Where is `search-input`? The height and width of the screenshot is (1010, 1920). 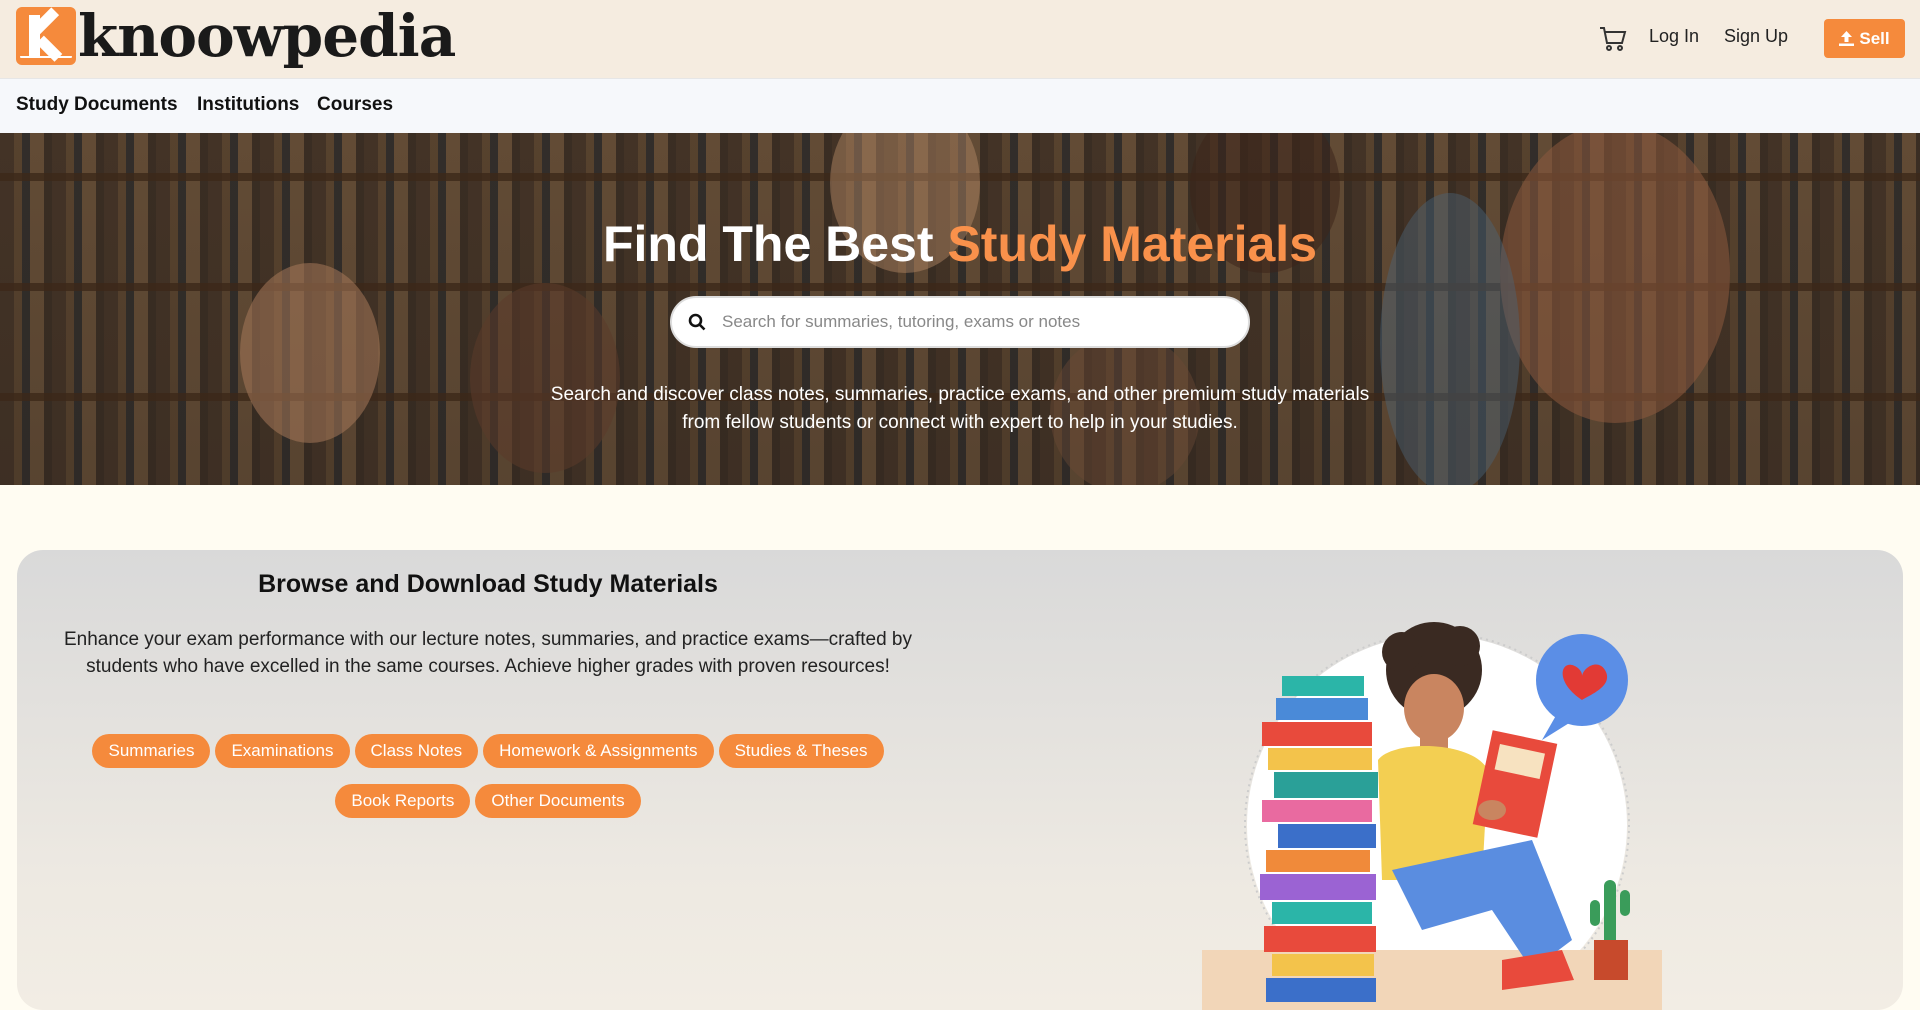
search-input is located at coordinates (972, 322).